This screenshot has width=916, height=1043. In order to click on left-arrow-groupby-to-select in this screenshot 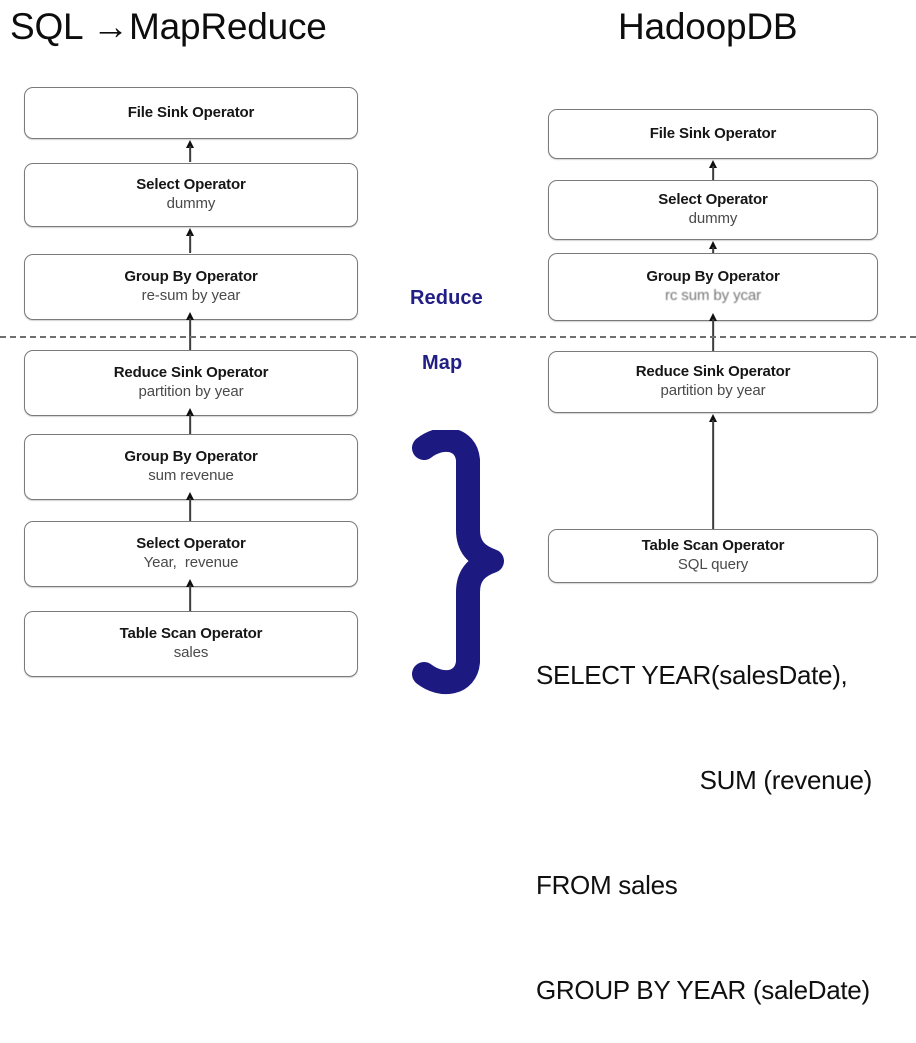, I will do `click(190, 240)`.